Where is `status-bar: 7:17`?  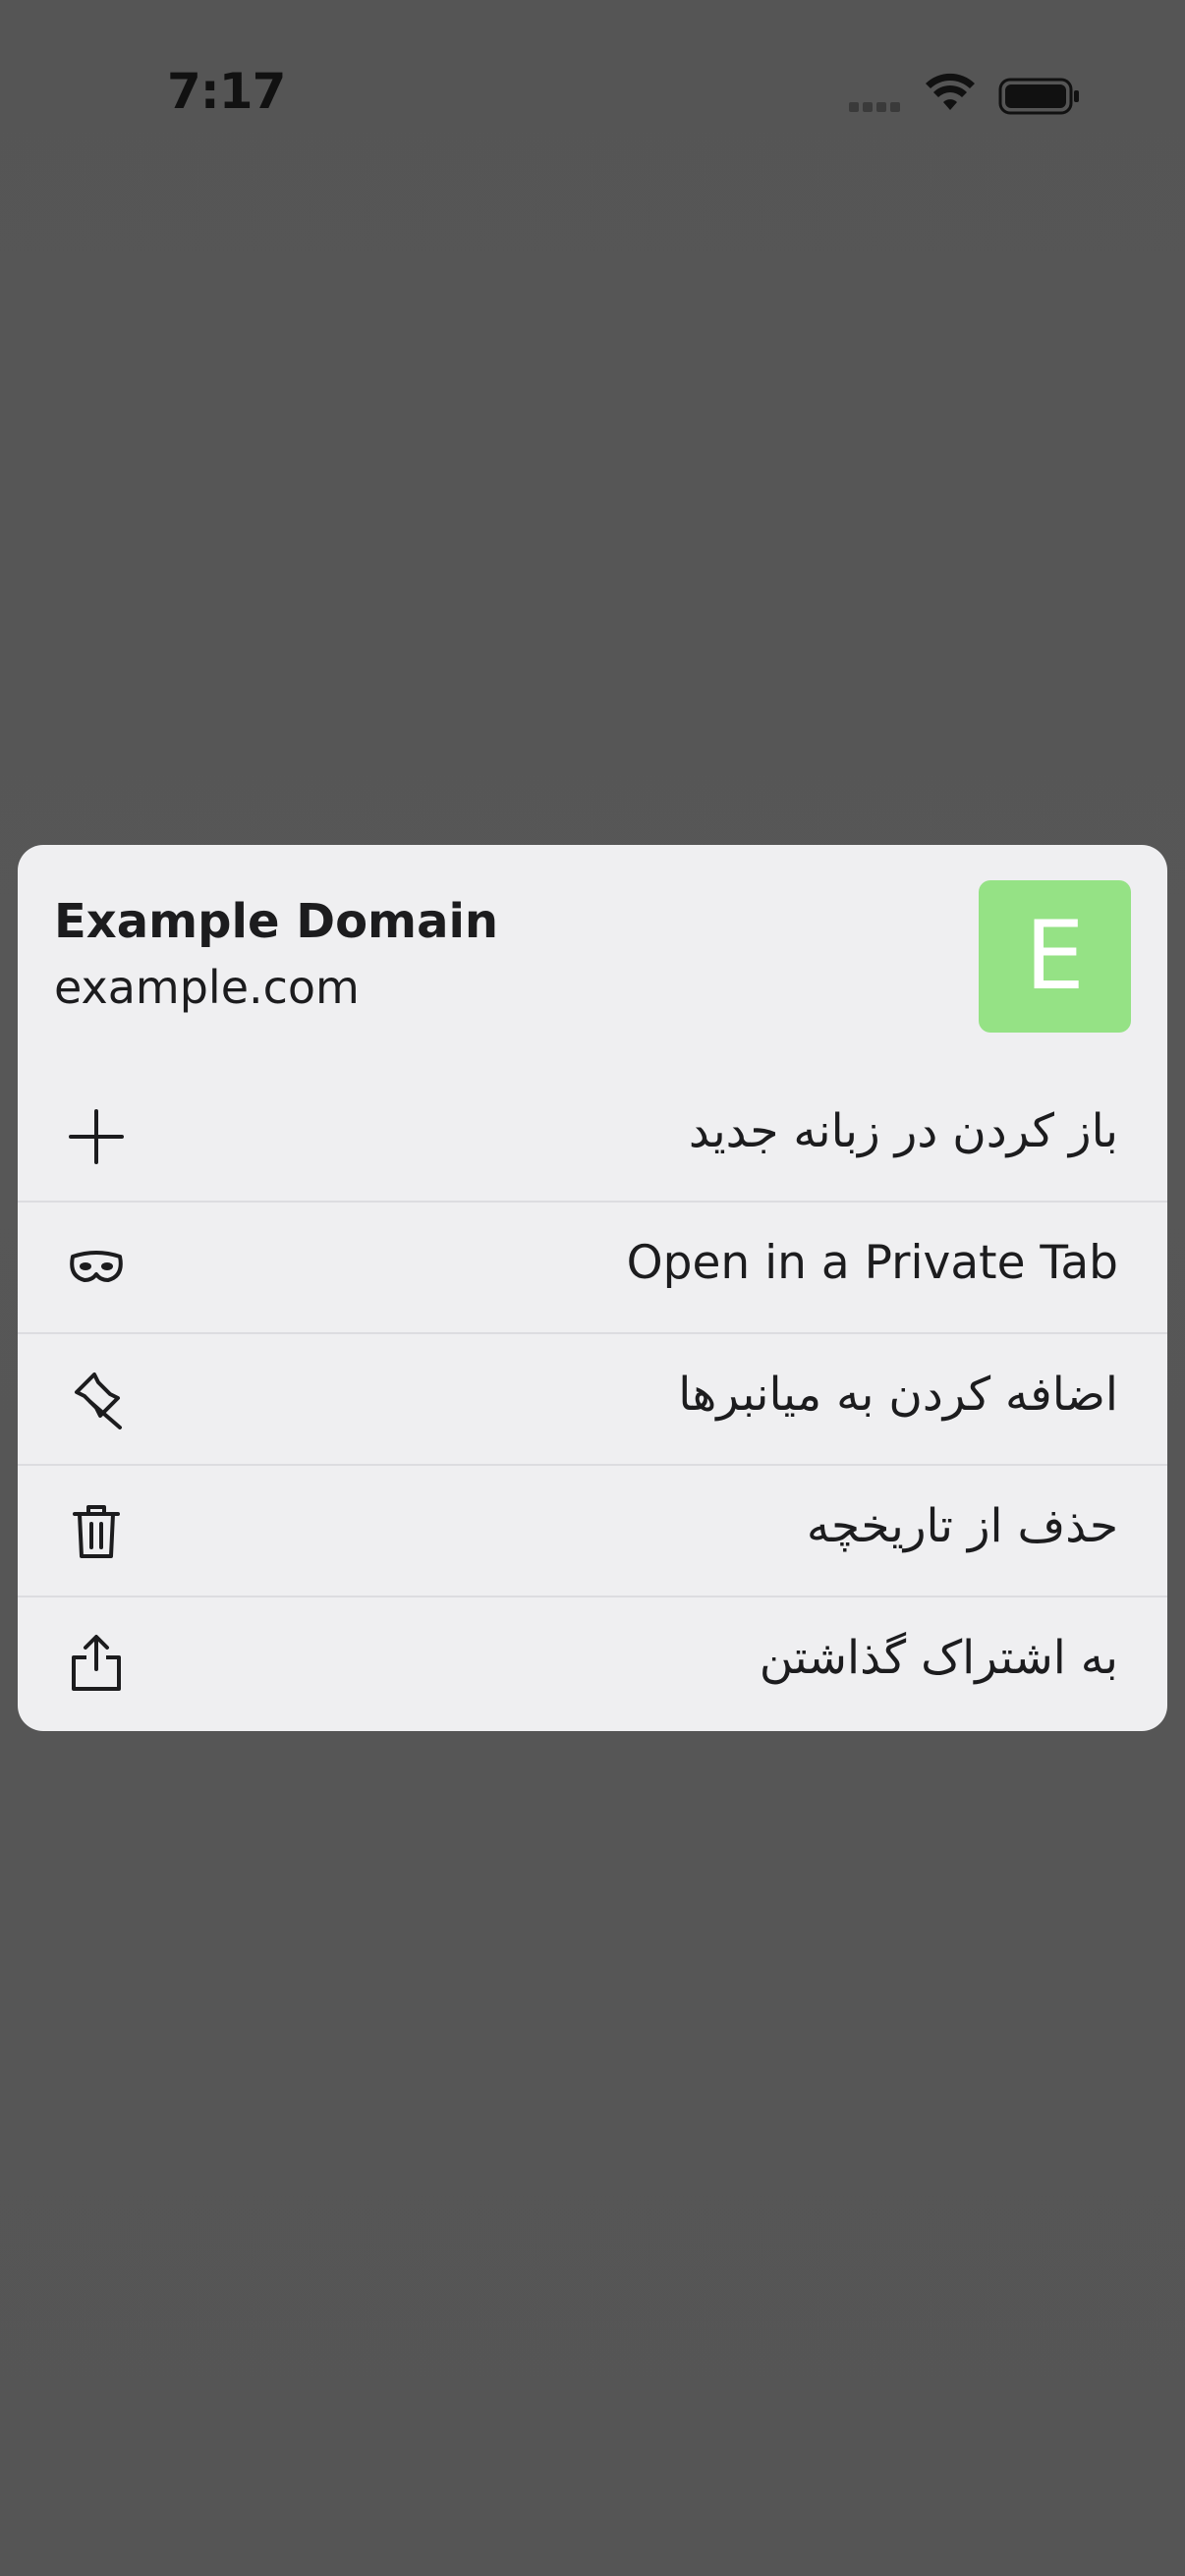 status-bar: 7:17 is located at coordinates (592, 93).